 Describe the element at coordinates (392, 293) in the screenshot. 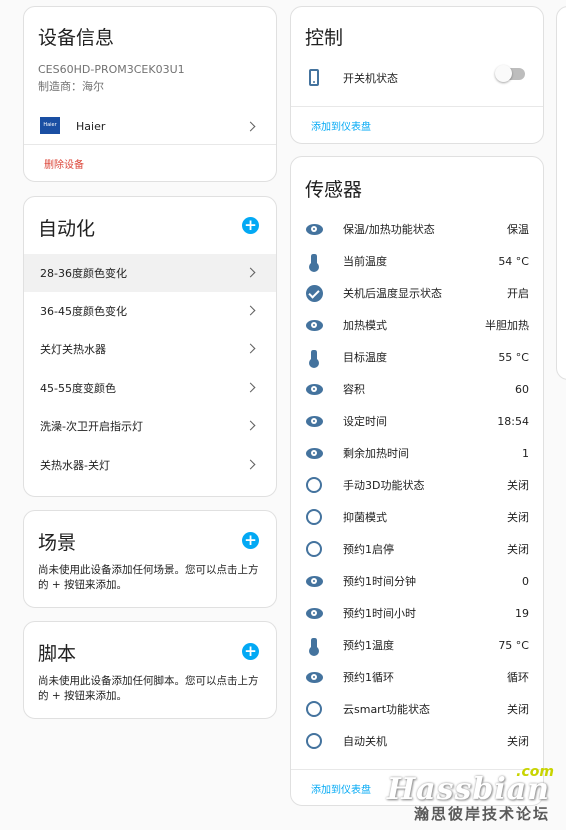

I see `sensor-label: 关机后温度显示状态` at that location.